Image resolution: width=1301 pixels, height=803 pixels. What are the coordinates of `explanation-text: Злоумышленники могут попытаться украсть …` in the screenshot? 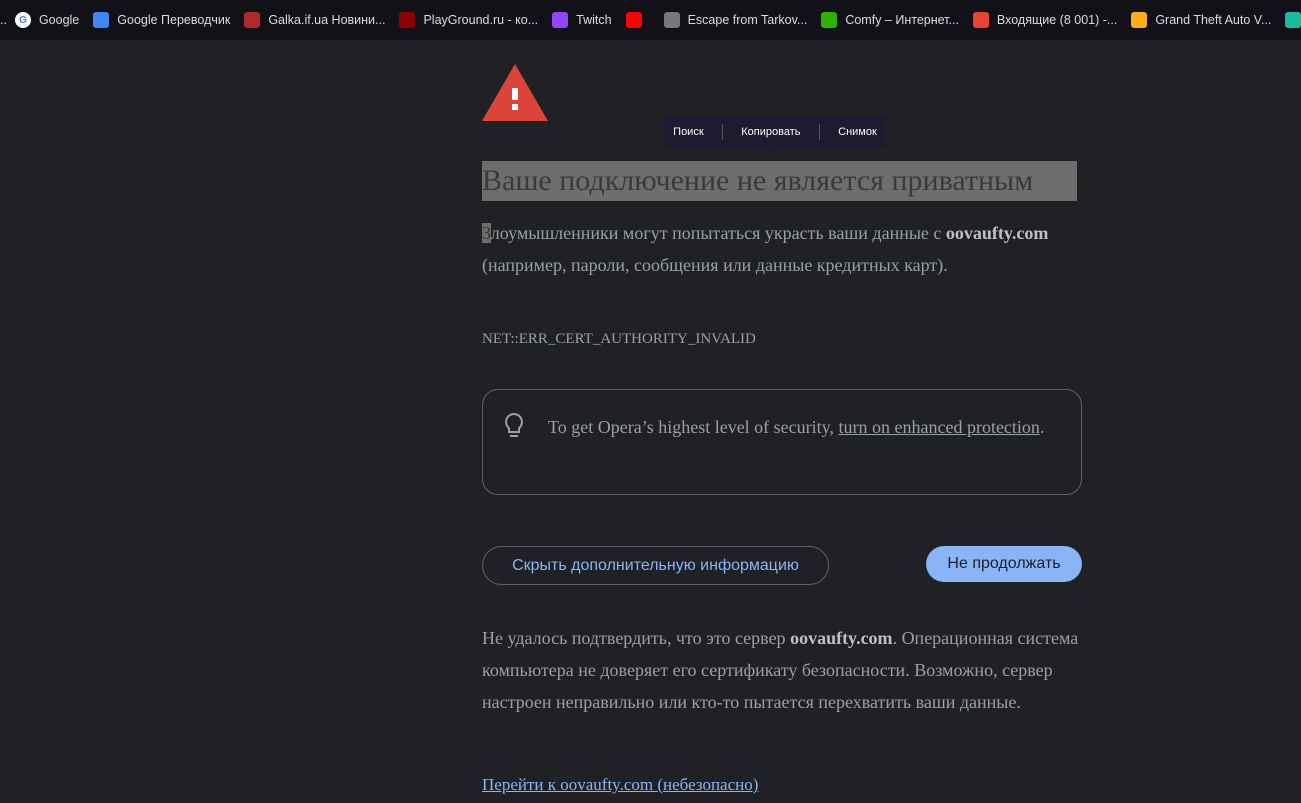 It's located at (782, 249).